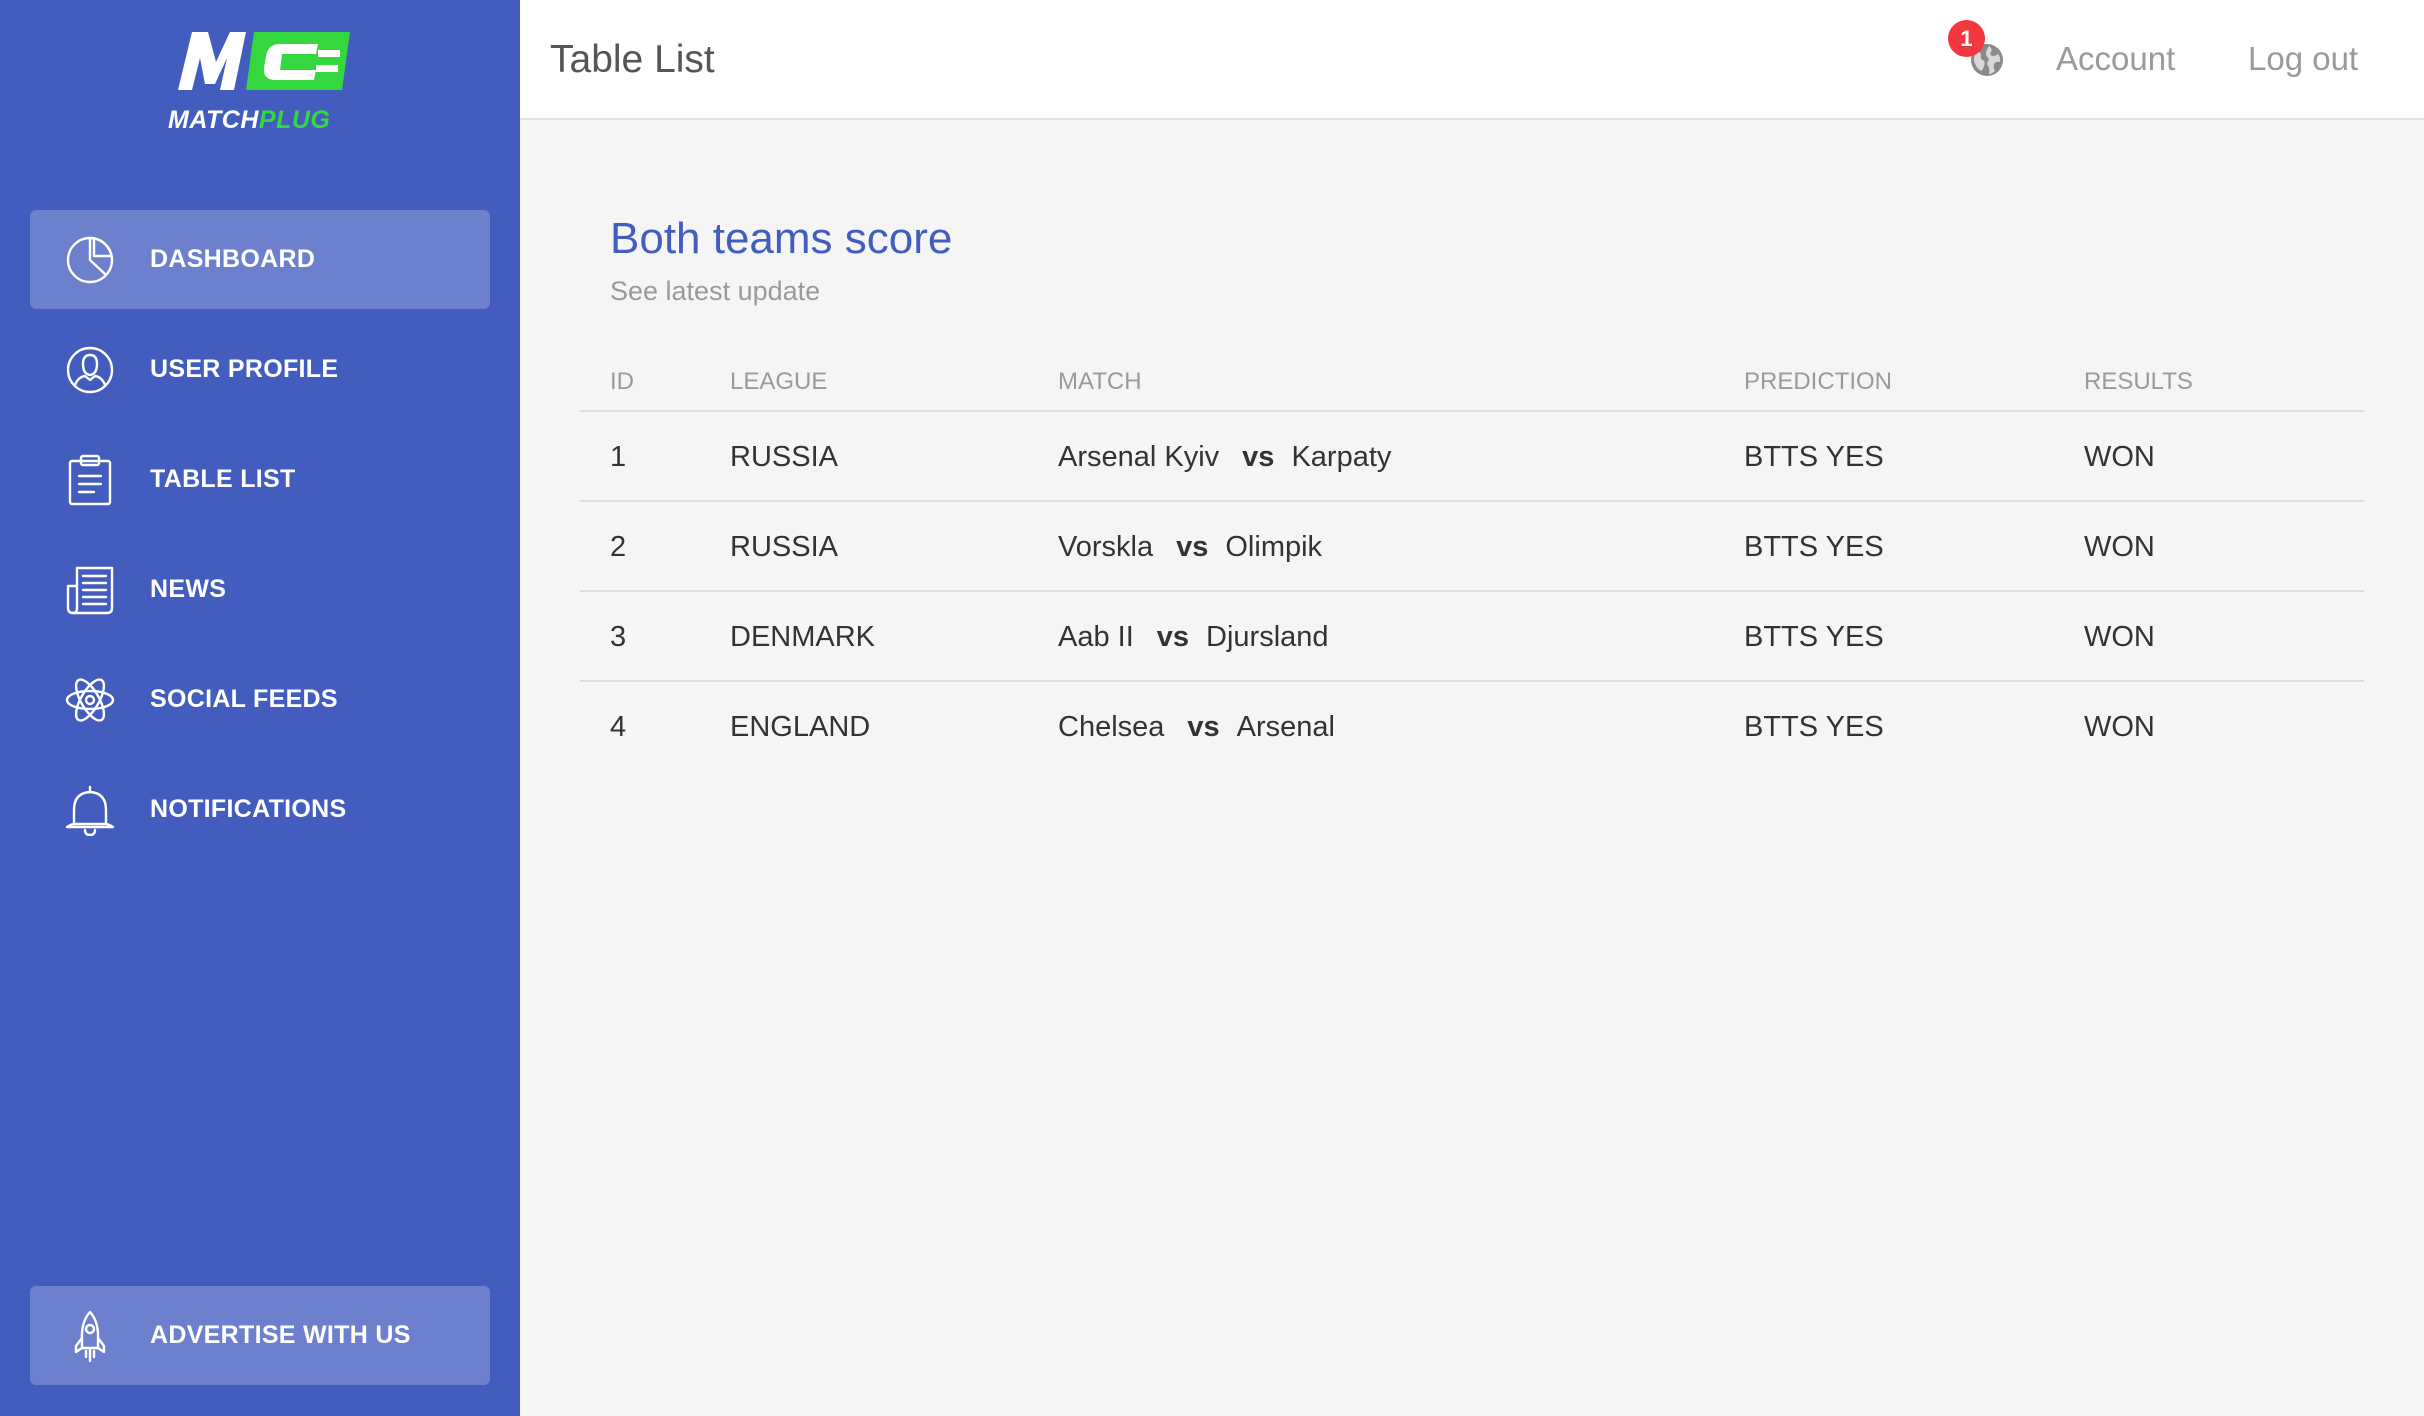  I want to click on home-team: Arsenal Kyiv, so click(1139, 457).